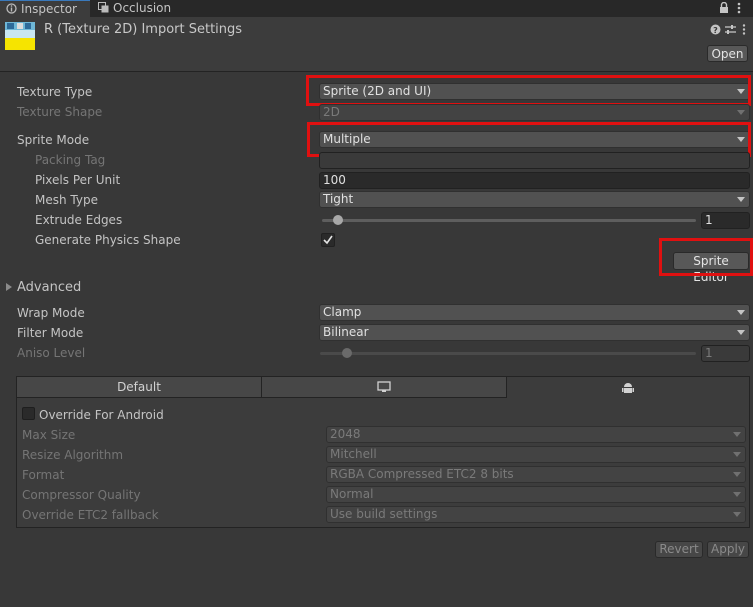 Image resolution: width=753 pixels, height=607 pixels. I want to click on foldout-arrow-icon, so click(9, 287).